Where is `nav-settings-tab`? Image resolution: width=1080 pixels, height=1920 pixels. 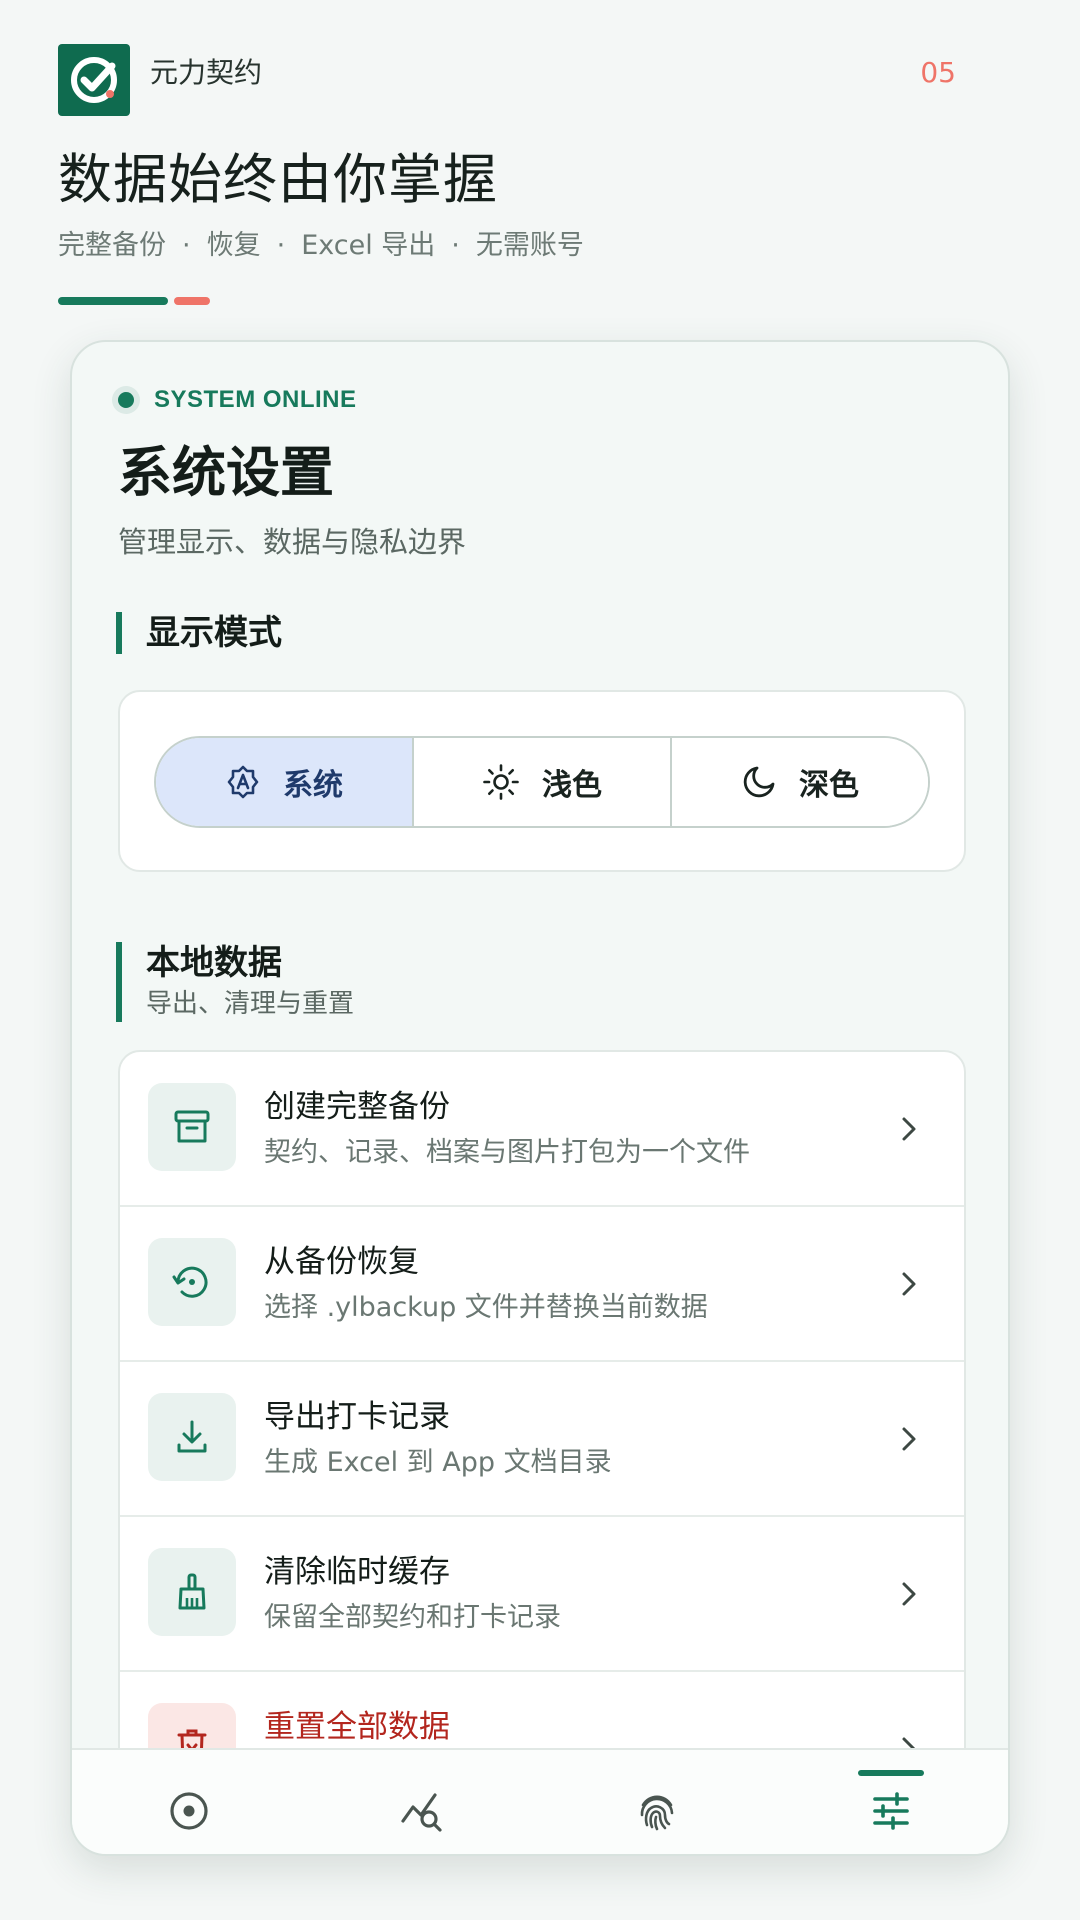
nav-settings-tab is located at coordinates (891, 1802).